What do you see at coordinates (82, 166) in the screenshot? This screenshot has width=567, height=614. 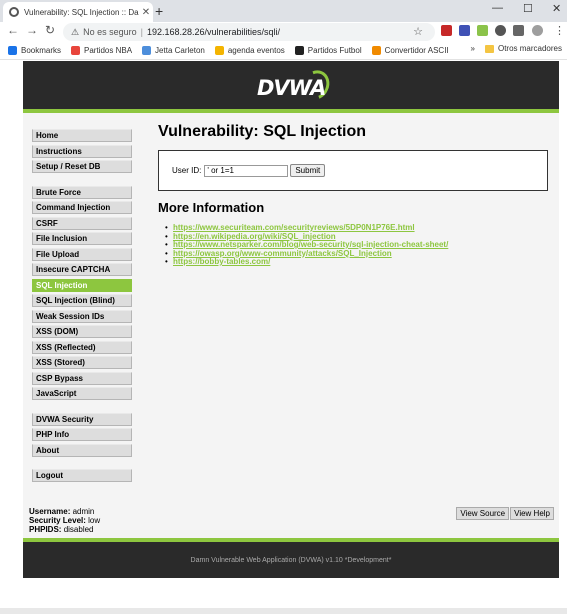 I see `sidebar-item-setup-reset-db: Setup / Reset DB` at bounding box center [82, 166].